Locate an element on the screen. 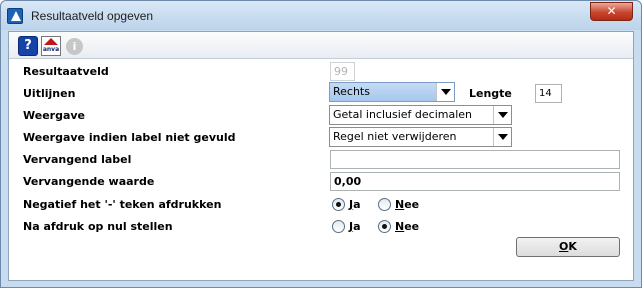 The height and width of the screenshot is (288, 642). nul-nee-radio is located at coordinates (384, 226).